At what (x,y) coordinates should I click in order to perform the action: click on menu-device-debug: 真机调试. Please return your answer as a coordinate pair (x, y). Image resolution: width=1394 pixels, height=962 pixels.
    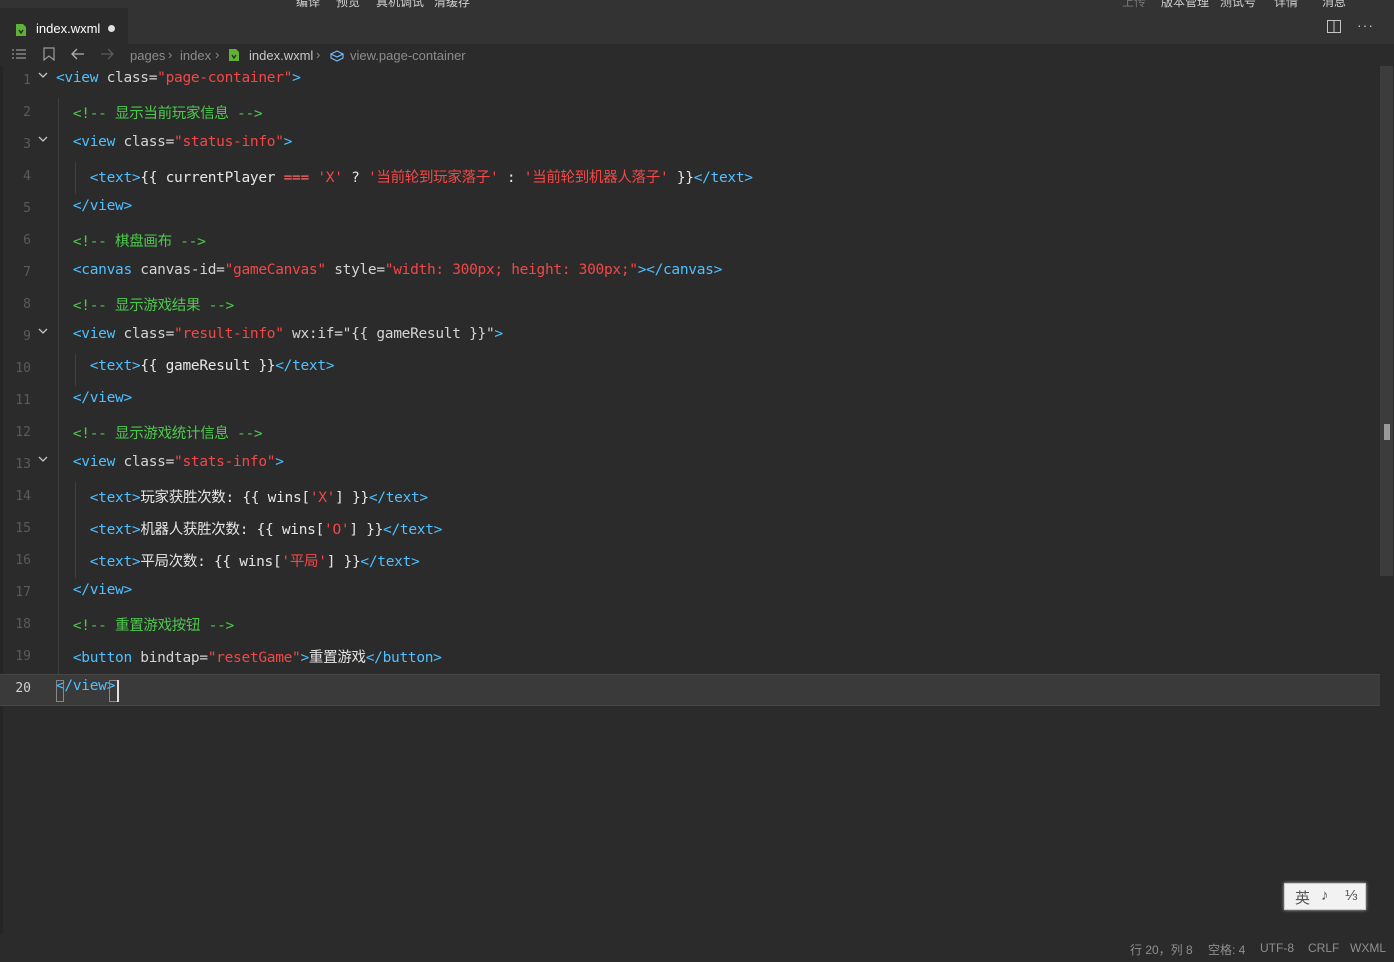
    Looking at the image, I should click on (400, 4).